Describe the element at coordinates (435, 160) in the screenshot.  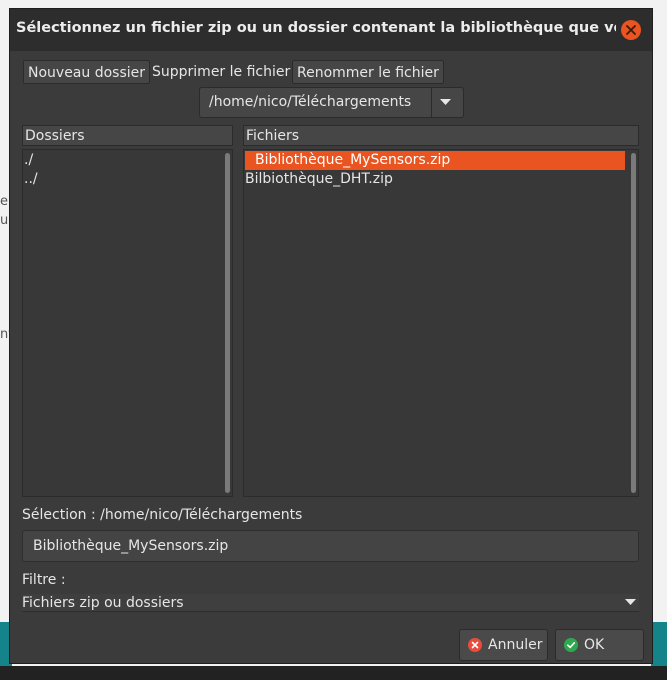
I see `file-item-selected: Bibliothèque_MySensors.zip` at that location.